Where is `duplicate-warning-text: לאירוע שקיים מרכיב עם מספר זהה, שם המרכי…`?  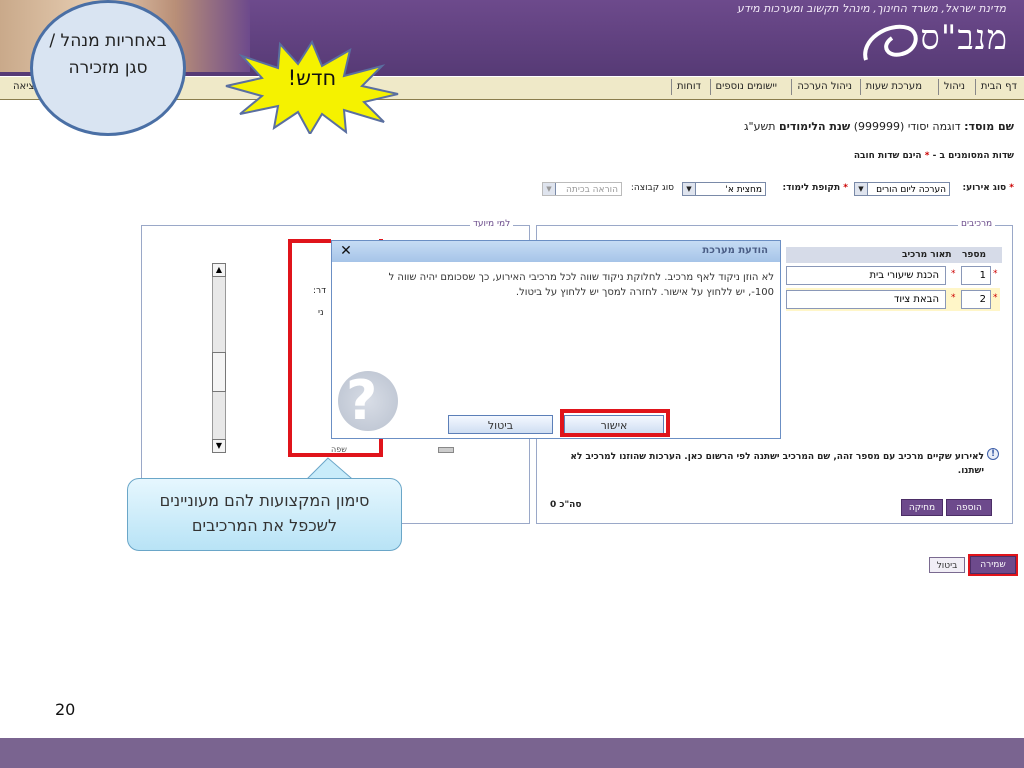
duplicate-warning-text: לאירוע שקיים מרכיב עם מספר זהה, שם המרכי… is located at coordinates (777, 464).